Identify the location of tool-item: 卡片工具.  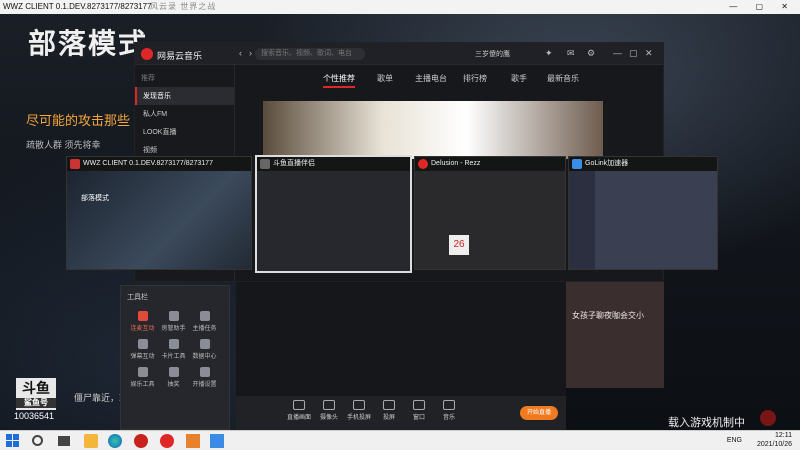
(173, 350).